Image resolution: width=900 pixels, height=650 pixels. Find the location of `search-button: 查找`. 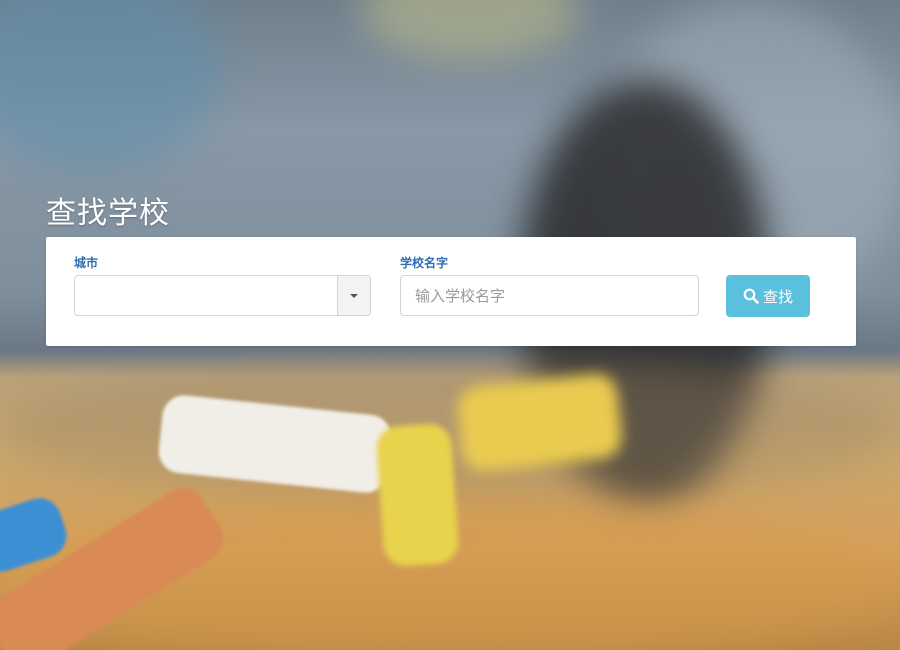

search-button: 查找 is located at coordinates (768, 296).